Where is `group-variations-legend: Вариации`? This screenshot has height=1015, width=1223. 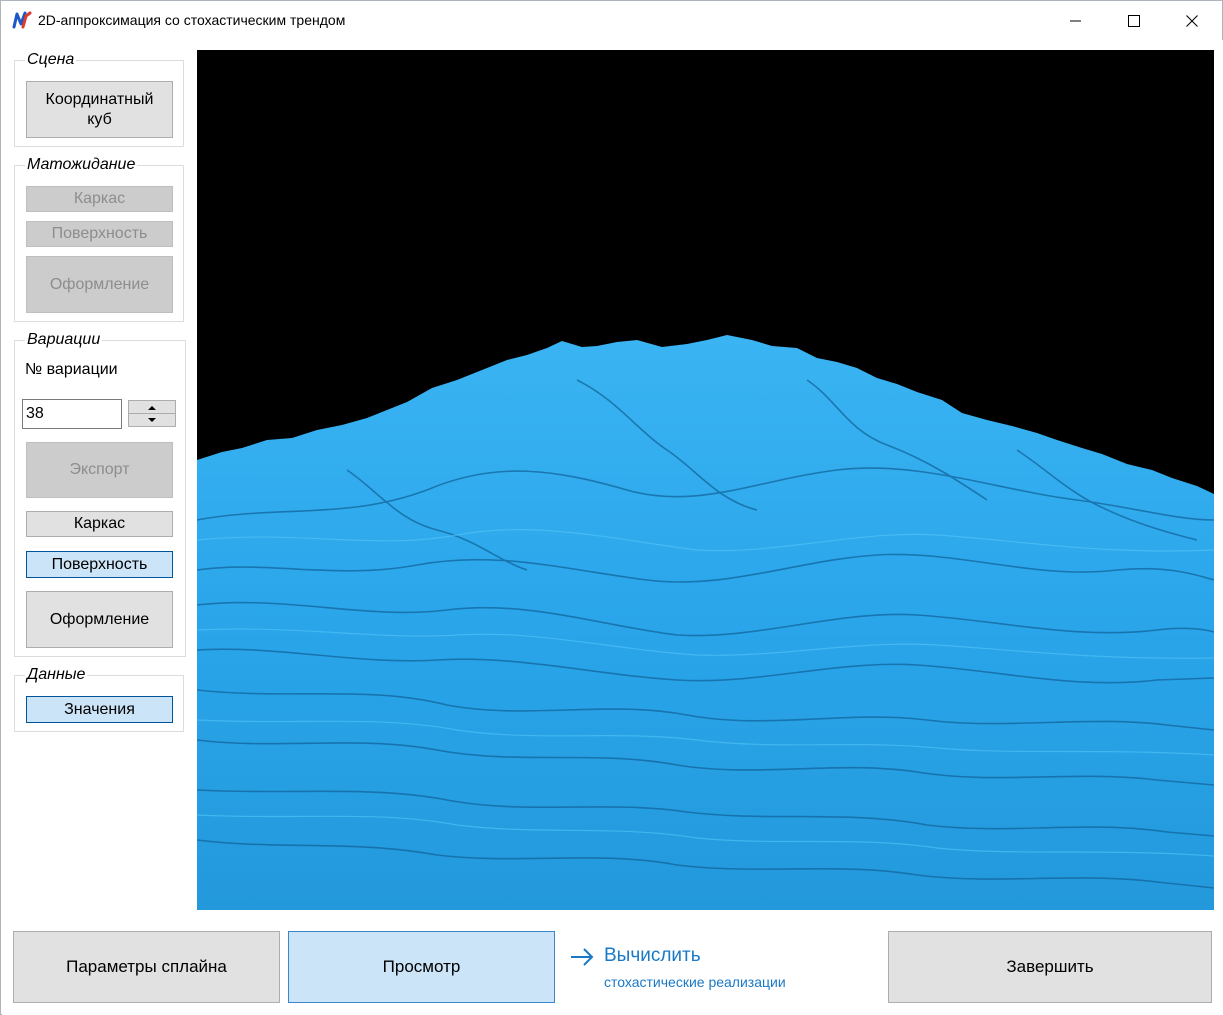
group-variations-legend: Вариации is located at coordinates (64, 340).